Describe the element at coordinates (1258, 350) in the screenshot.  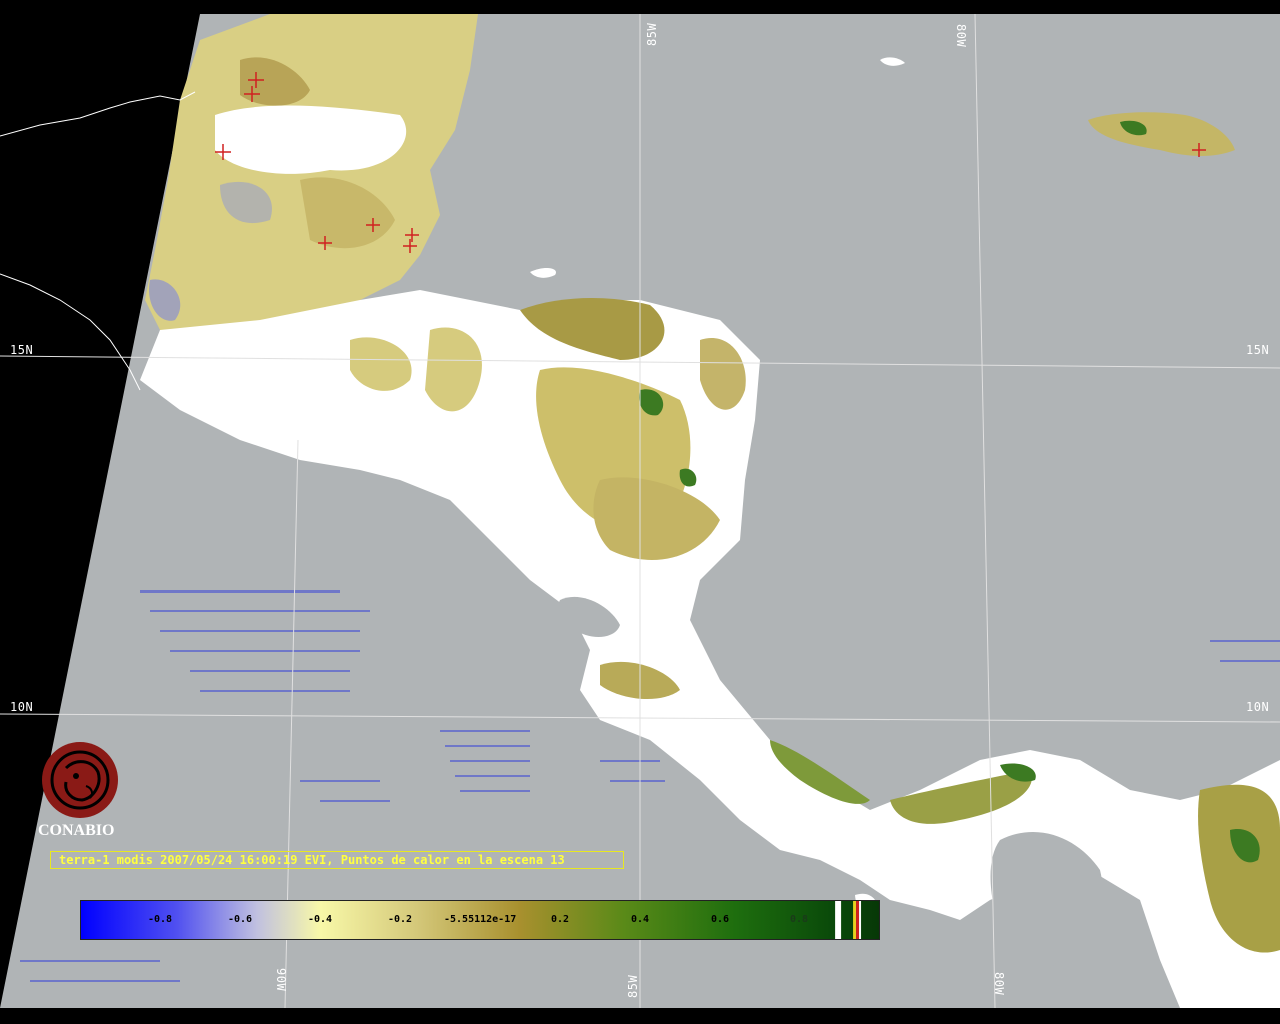
I see `lat-label-15n-right: 15N` at that location.